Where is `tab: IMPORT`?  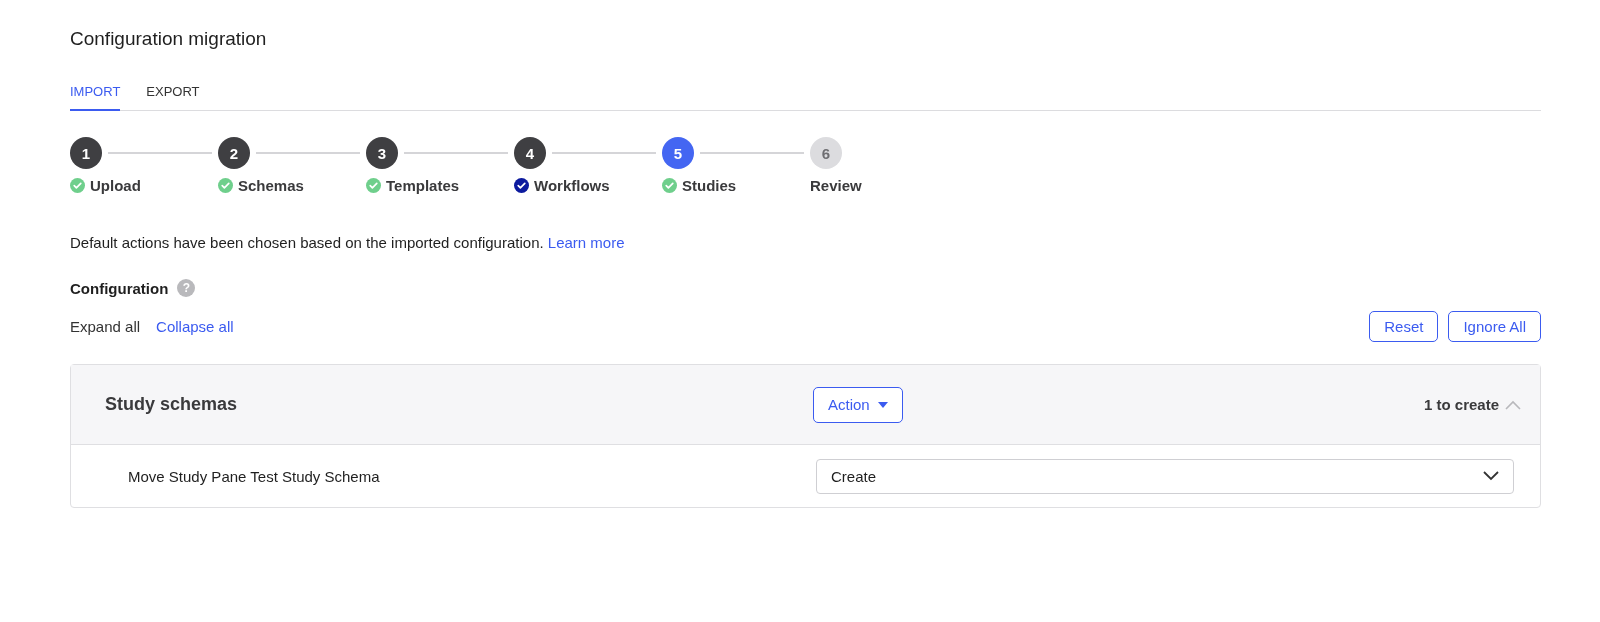
tab: IMPORT is located at coordinates (95, 97).